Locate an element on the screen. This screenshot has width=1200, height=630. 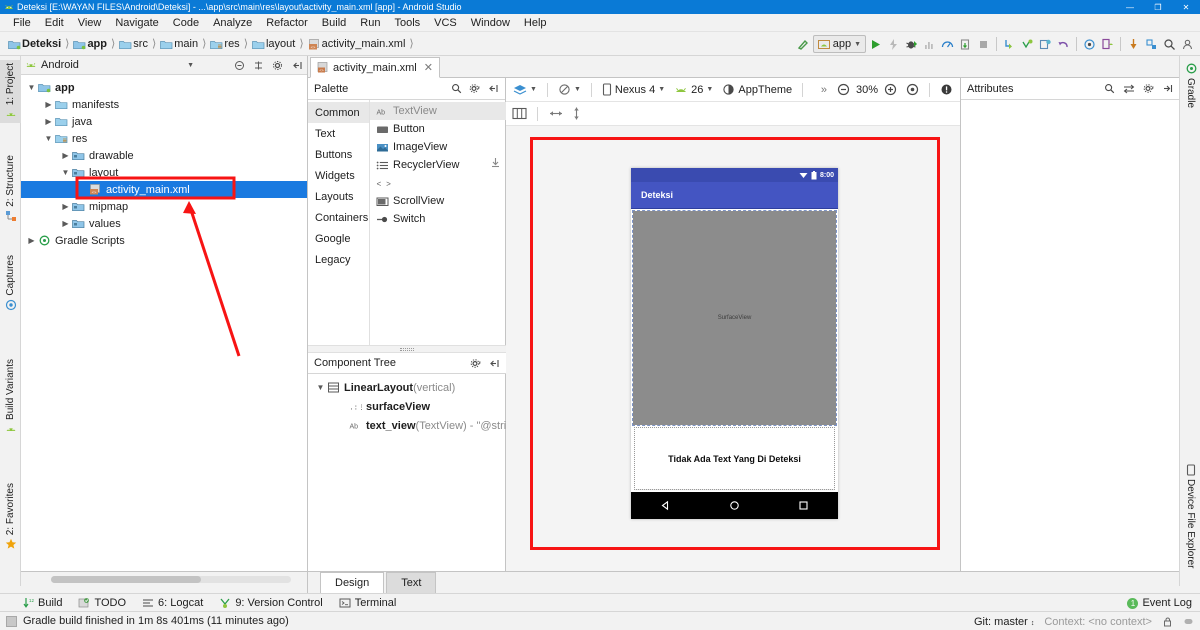
menu-item-tools: Tools is located at coordinates (407, 23).